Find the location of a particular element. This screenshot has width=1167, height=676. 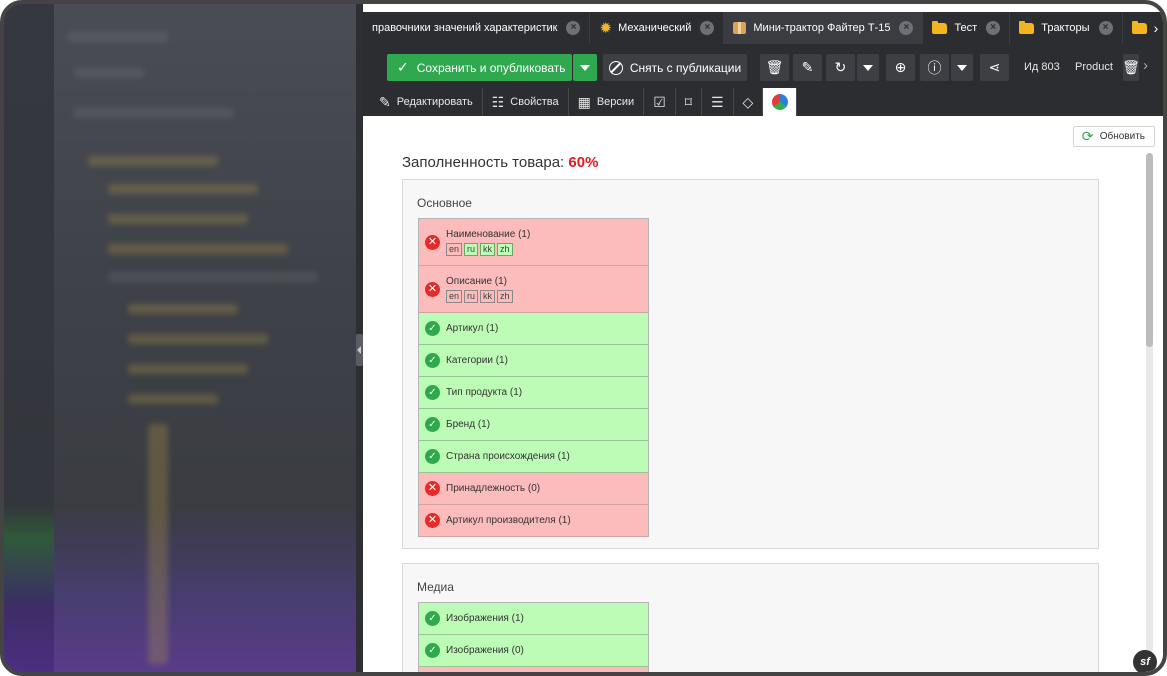

tab-overflow: › is located at coordinates (1143, 28).